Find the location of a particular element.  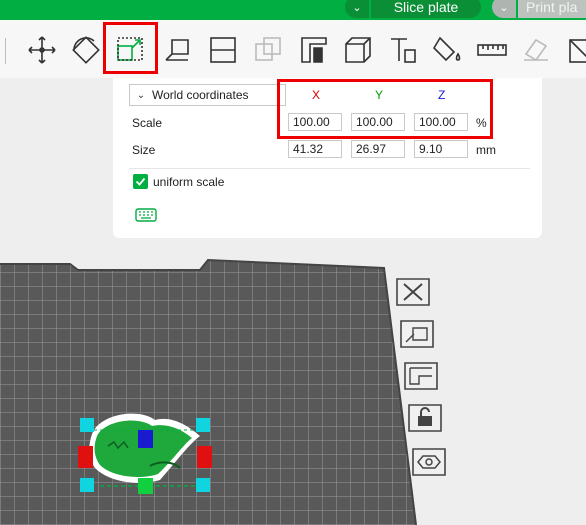

plate-settings-icon is located at coordinates (429, 462).